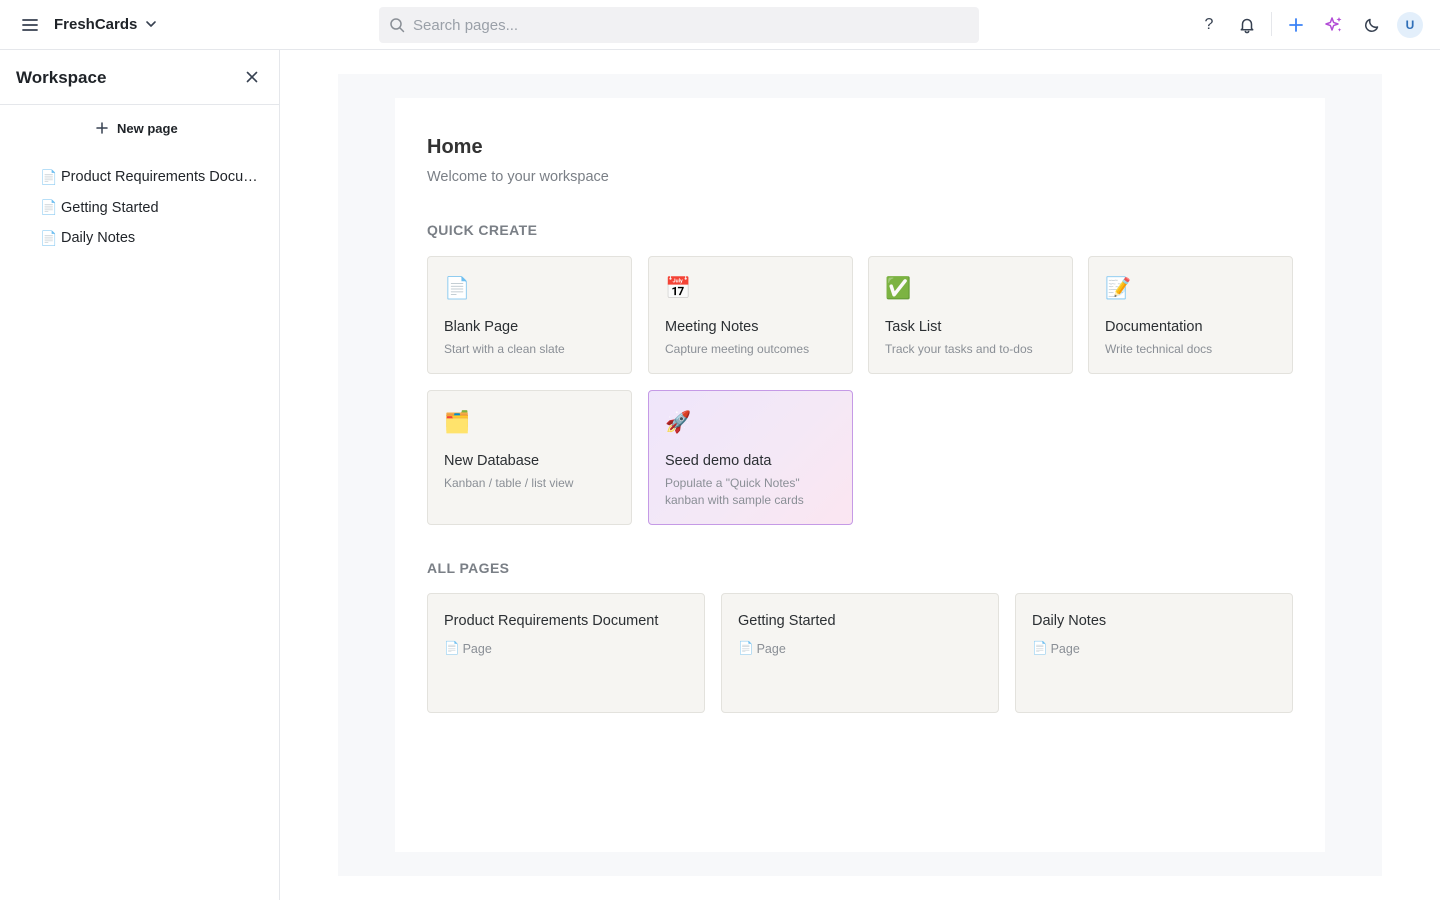 This screenshot has width=1440, height=900. What do you see at coordinates (61, 77) in the screenshot?
I see `sidebar-title: Workspace` at bounding box center [61, 77].